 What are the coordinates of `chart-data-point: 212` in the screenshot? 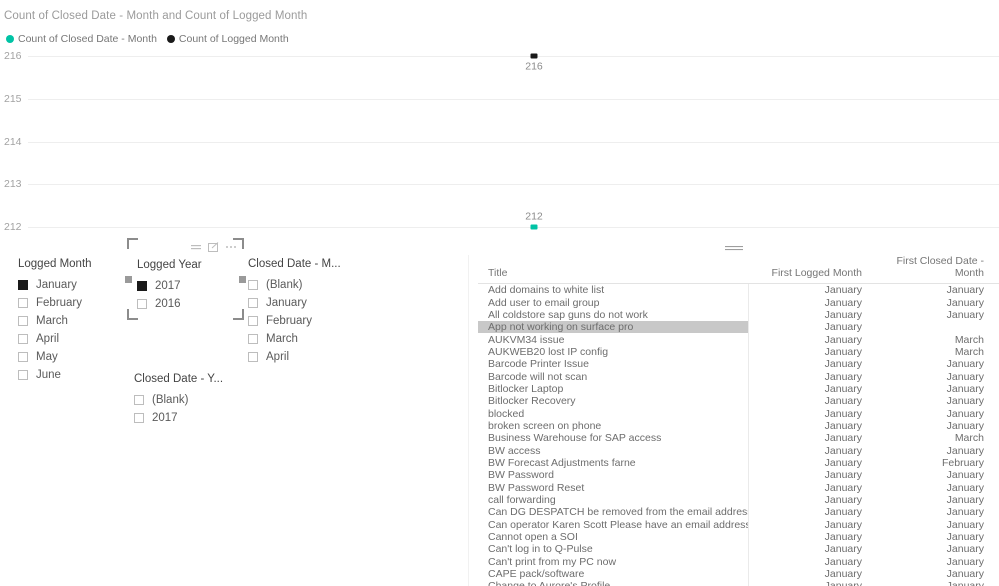 It's located at (534, 220).